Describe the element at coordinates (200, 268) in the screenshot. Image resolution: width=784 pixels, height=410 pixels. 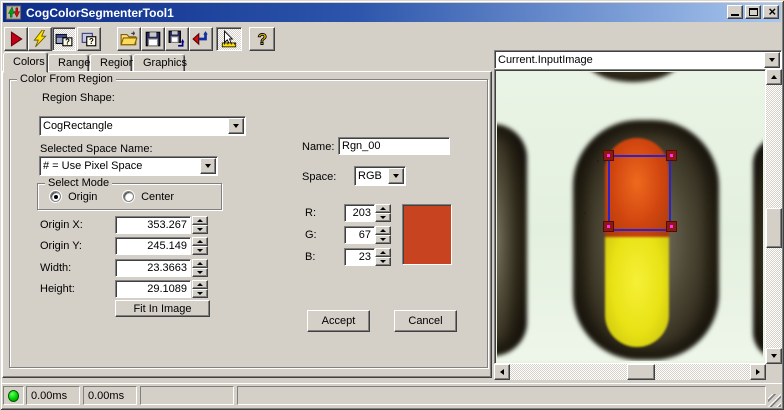
I see `width-spinner` at that location.